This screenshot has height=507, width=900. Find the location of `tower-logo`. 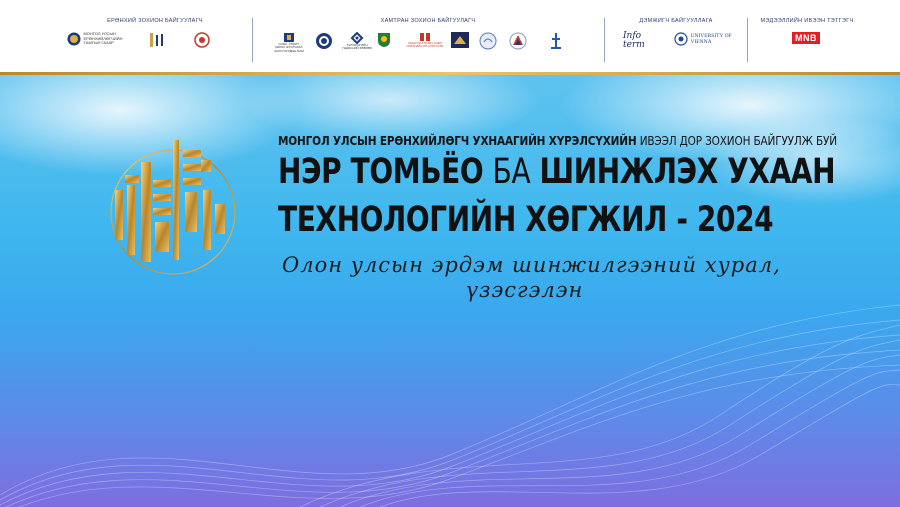

tower-logo is located at coordinates (556, 41).